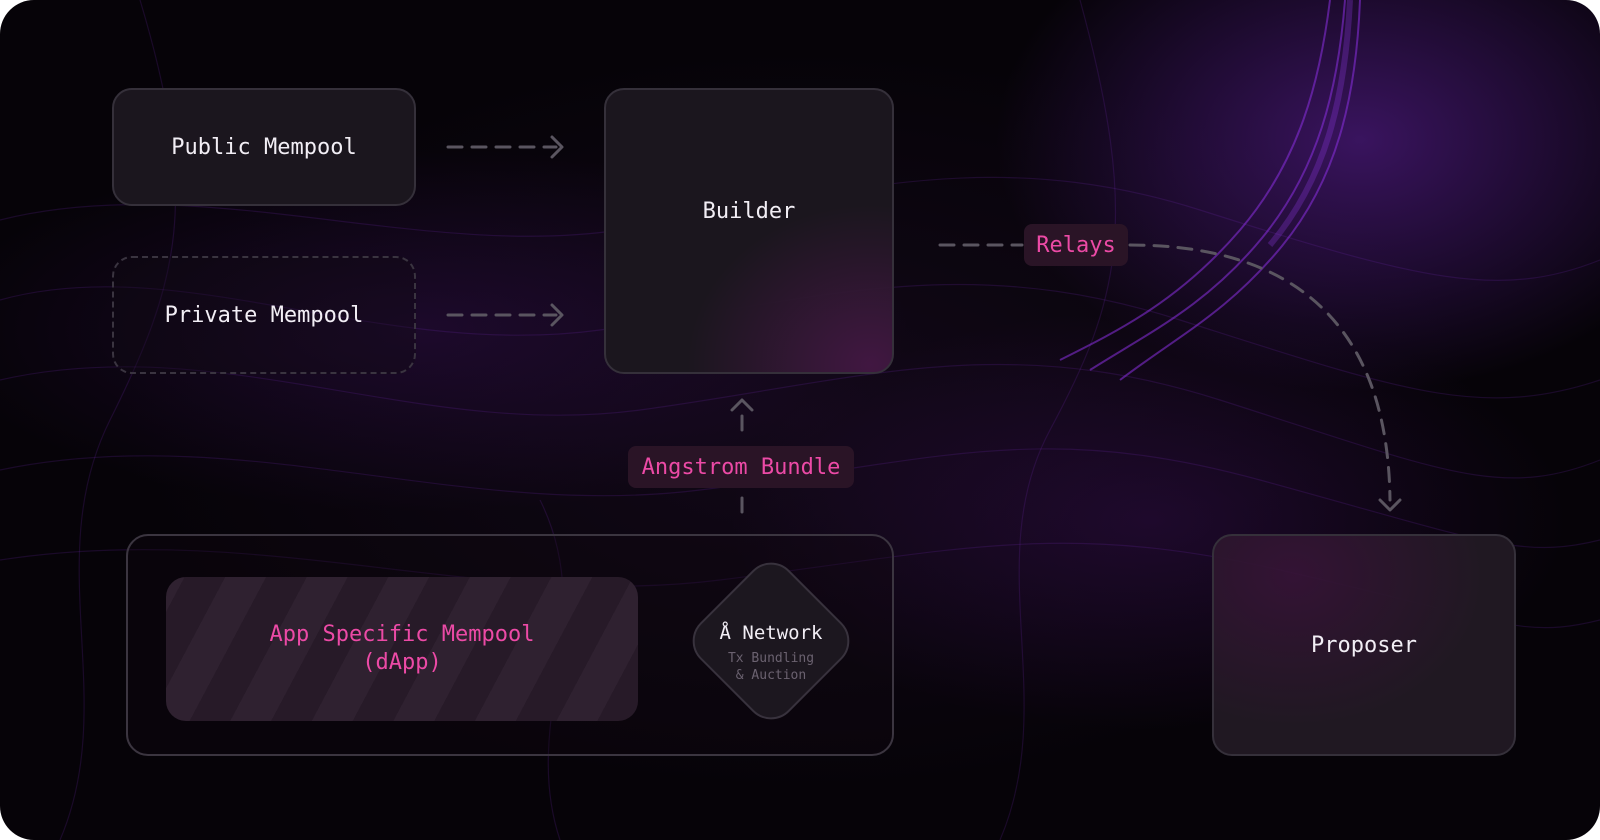  I want to click on angstrom-bundle-label: Angstrom Bundle, so click(741, 467).